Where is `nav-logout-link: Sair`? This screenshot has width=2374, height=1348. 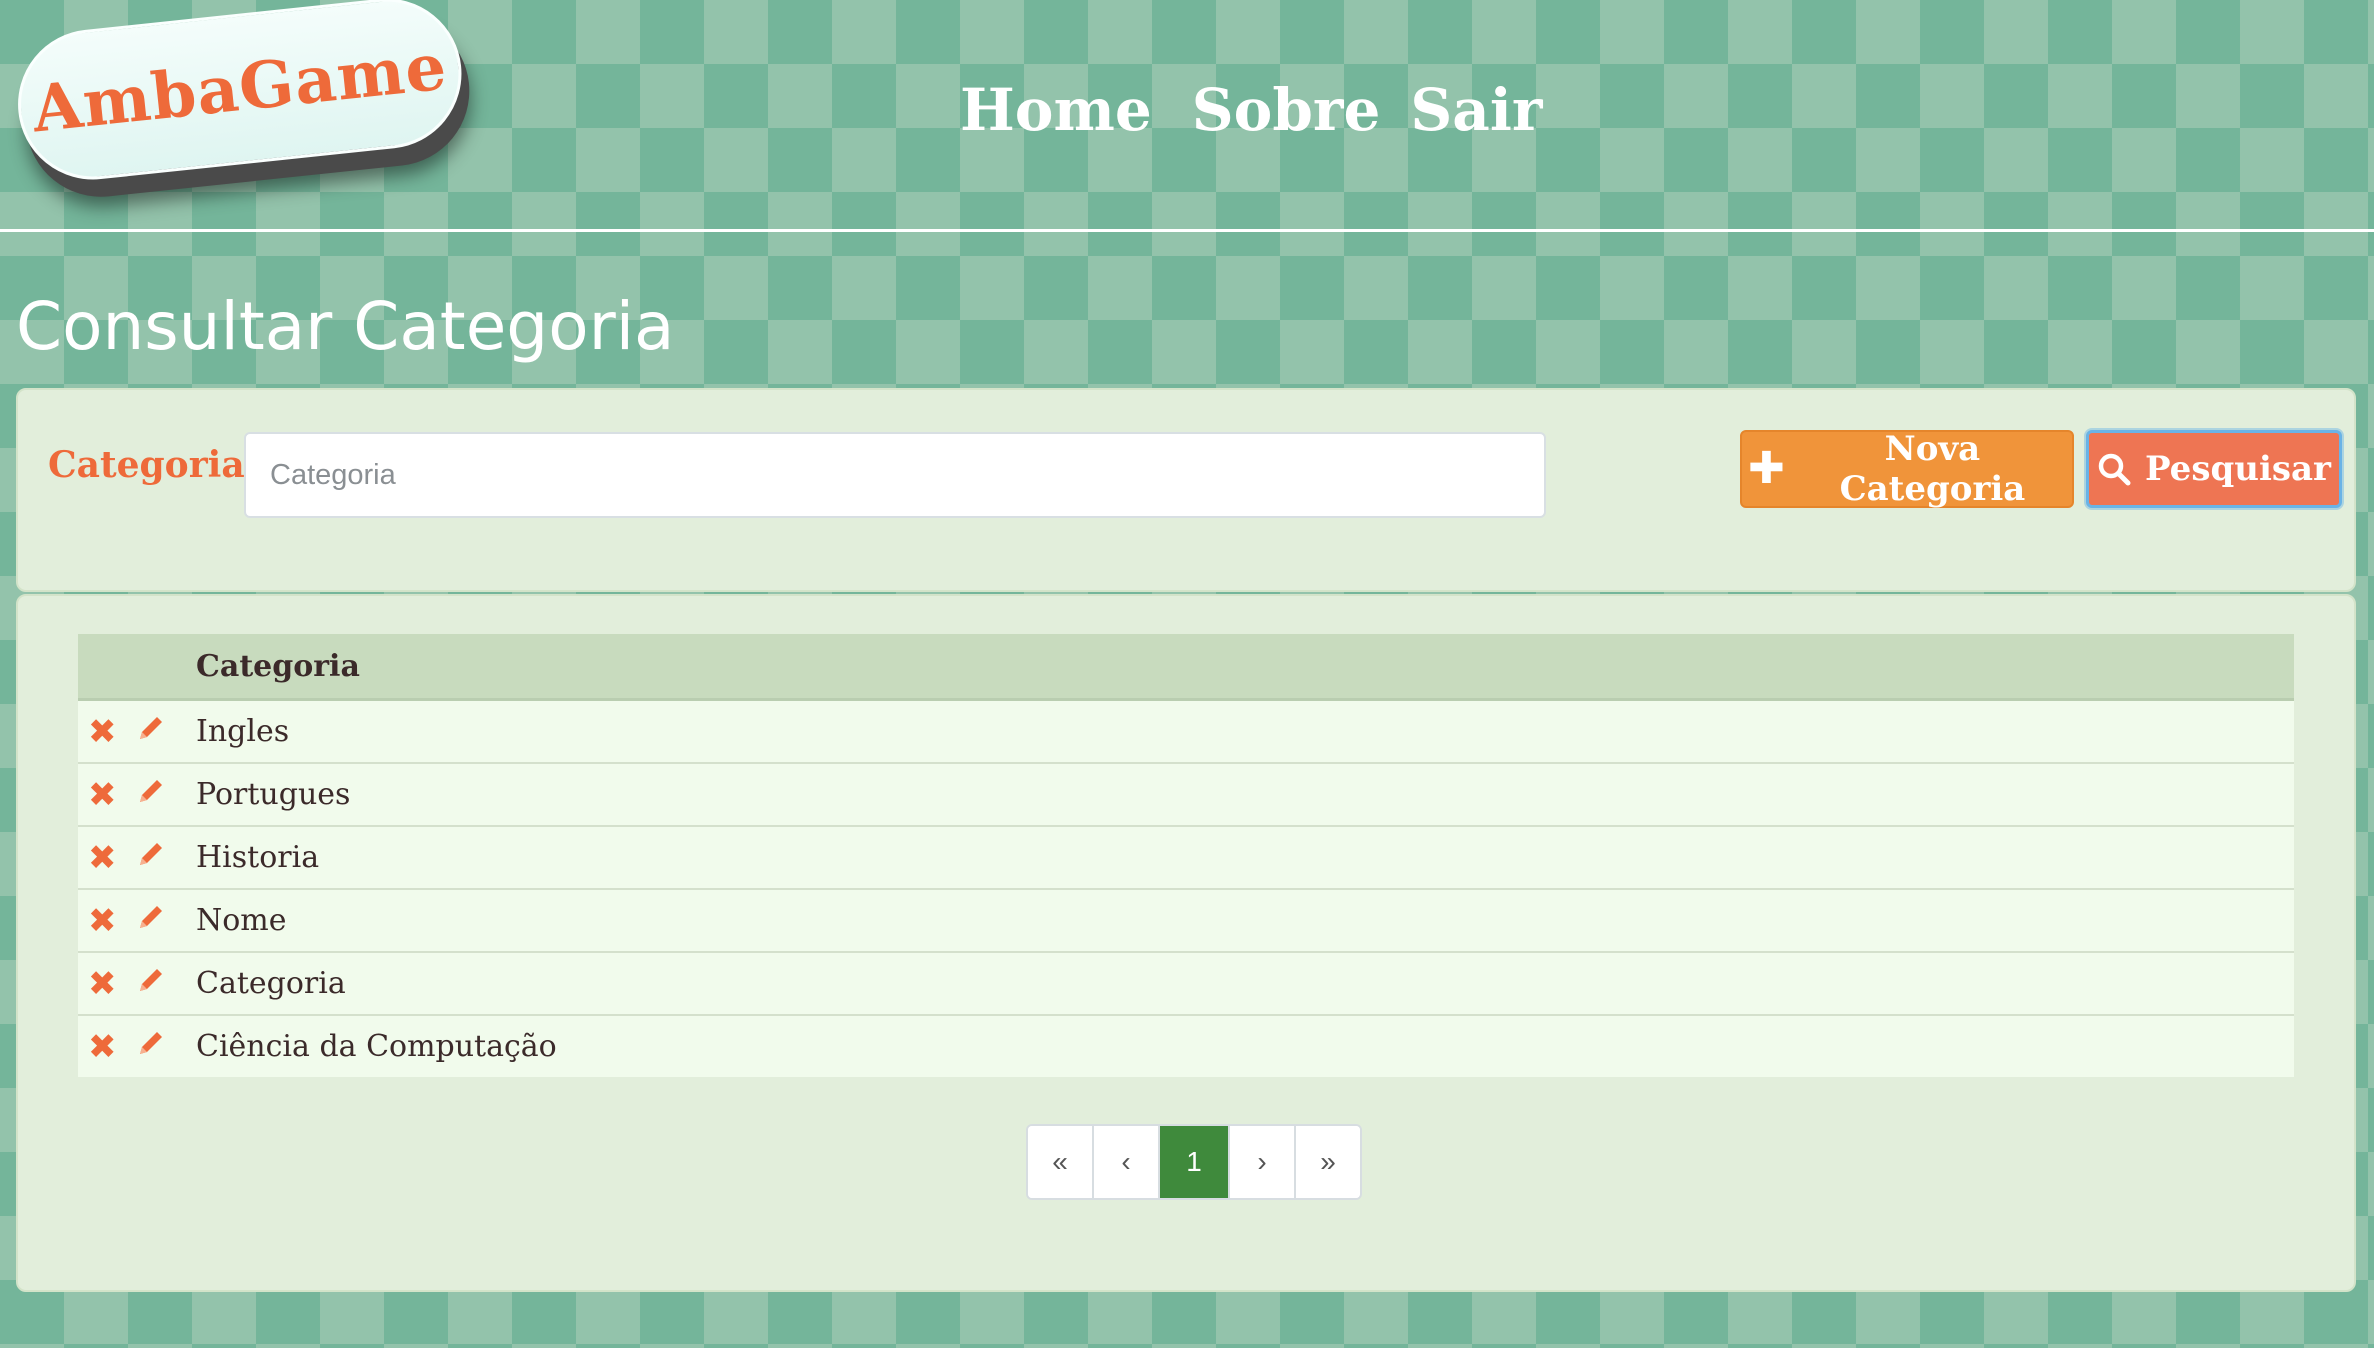 nav-logout-link: Sair is located at coordinates (1476, 110).